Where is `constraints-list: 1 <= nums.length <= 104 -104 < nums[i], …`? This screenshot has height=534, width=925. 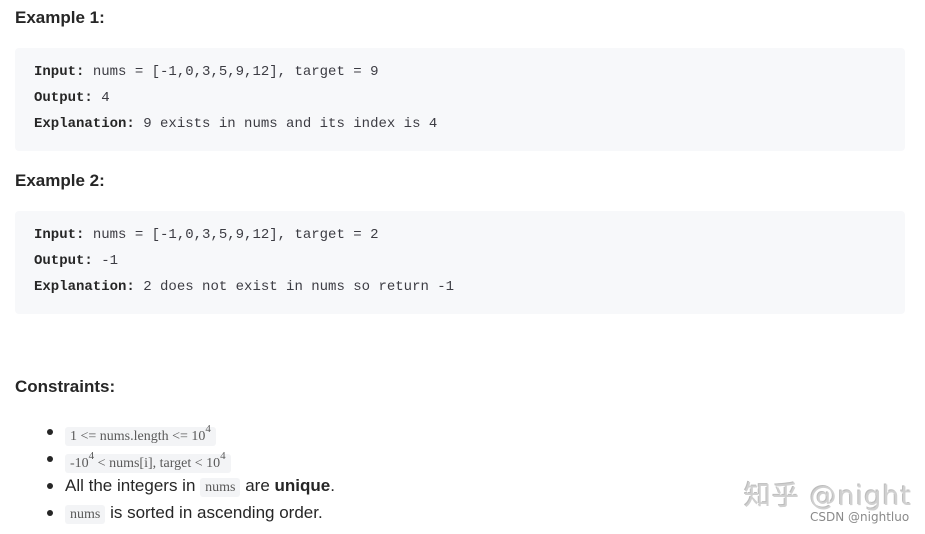
constraints-list: 1 <= nums.length <= 104 -104 < nums[i], … is located at coordinates (175, 472).